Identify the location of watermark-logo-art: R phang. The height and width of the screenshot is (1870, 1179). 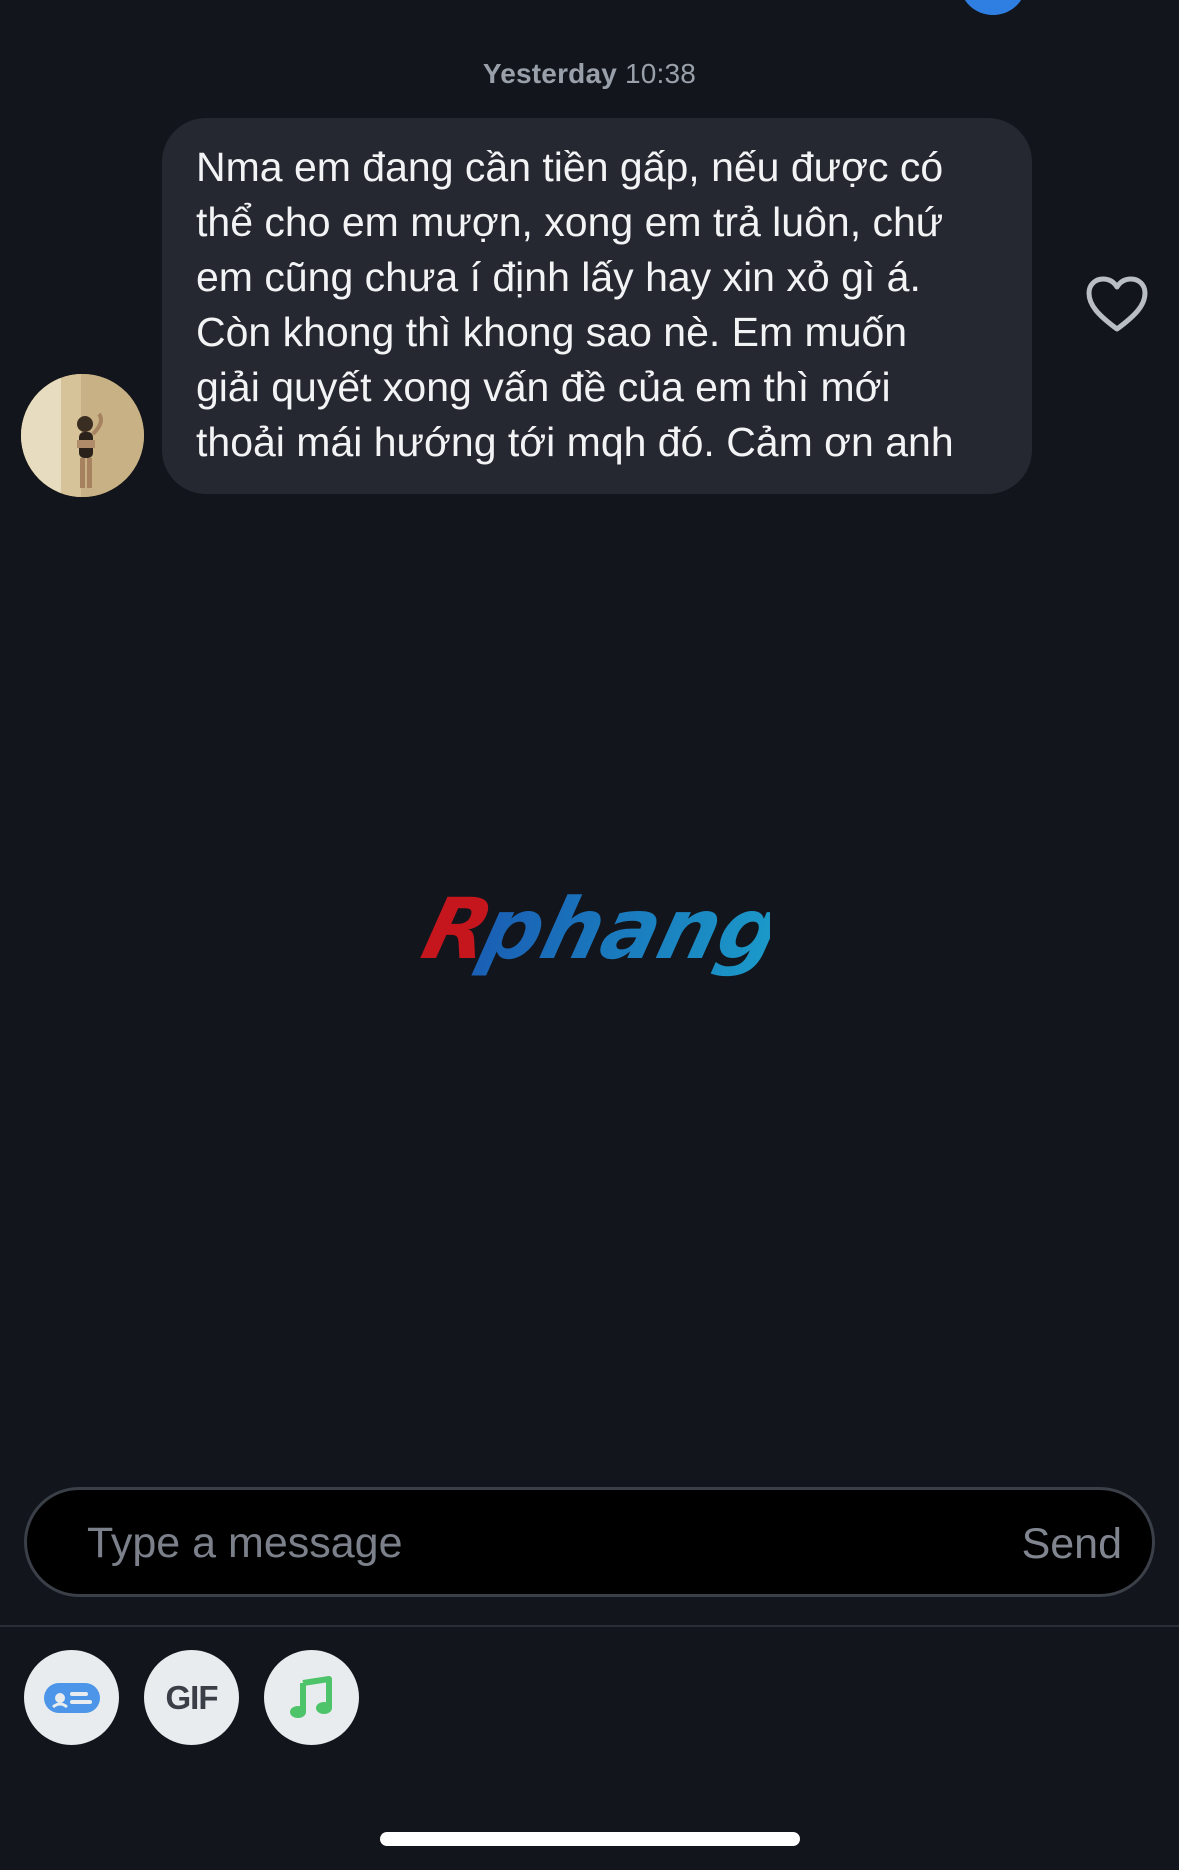
(602, 929).